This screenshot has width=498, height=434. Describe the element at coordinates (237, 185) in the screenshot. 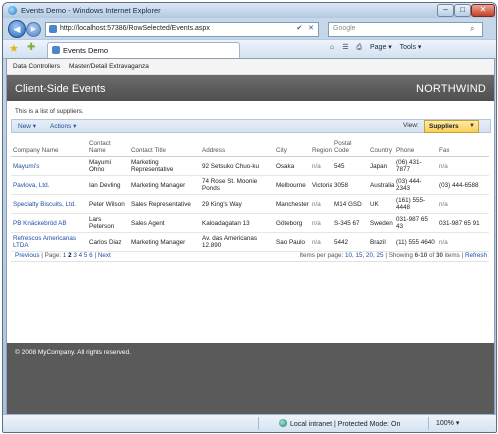

I see `cell-address: 74 Rose St. Moonie Ponds` at that location.